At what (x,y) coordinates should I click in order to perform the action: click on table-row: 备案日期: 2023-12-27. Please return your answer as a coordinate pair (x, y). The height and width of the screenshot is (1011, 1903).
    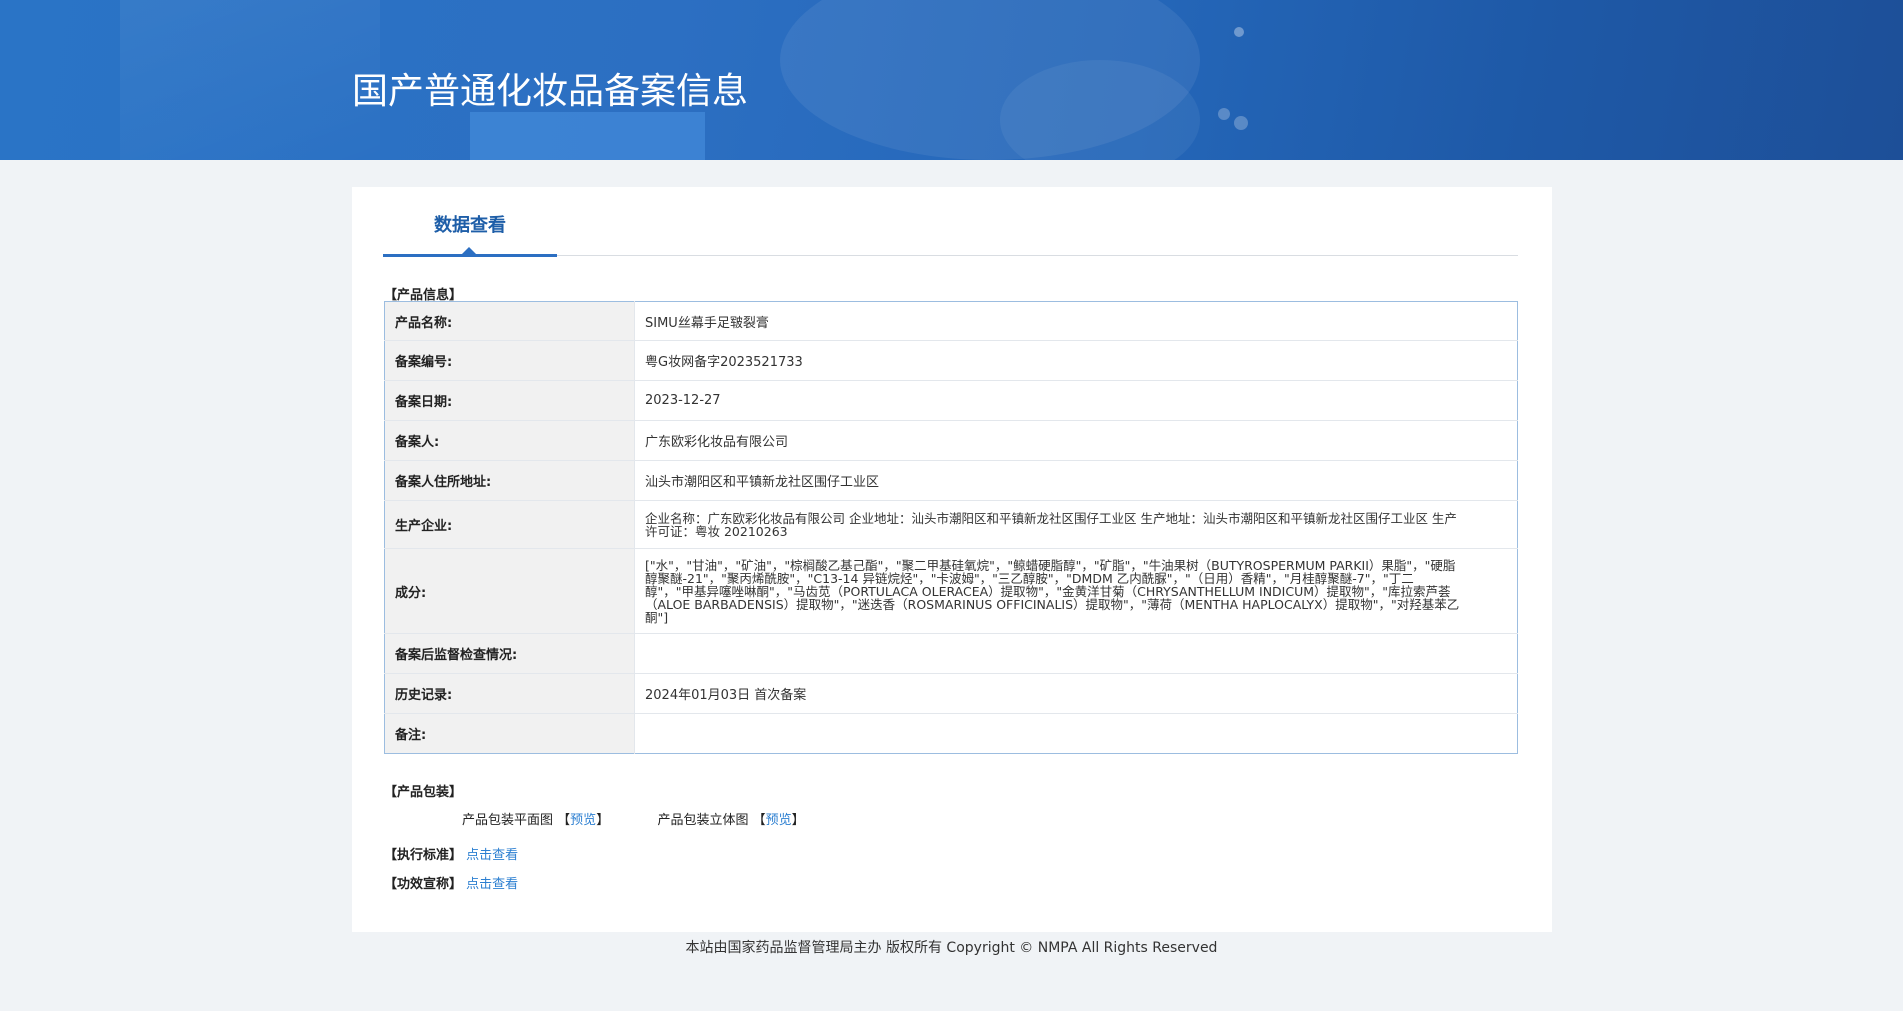
    Looking at the image, I should click on (951, 400).